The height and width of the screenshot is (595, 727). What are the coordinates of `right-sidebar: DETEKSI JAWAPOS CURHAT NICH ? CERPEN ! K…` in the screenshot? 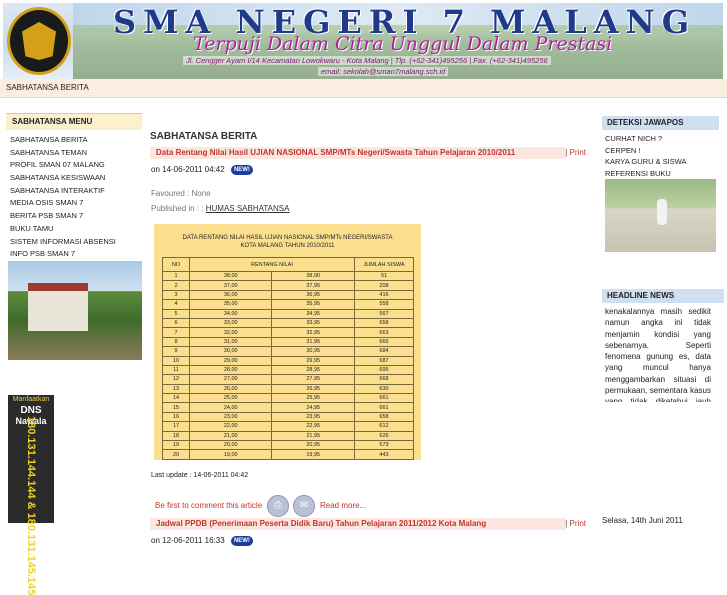 It's located at (663, 320).